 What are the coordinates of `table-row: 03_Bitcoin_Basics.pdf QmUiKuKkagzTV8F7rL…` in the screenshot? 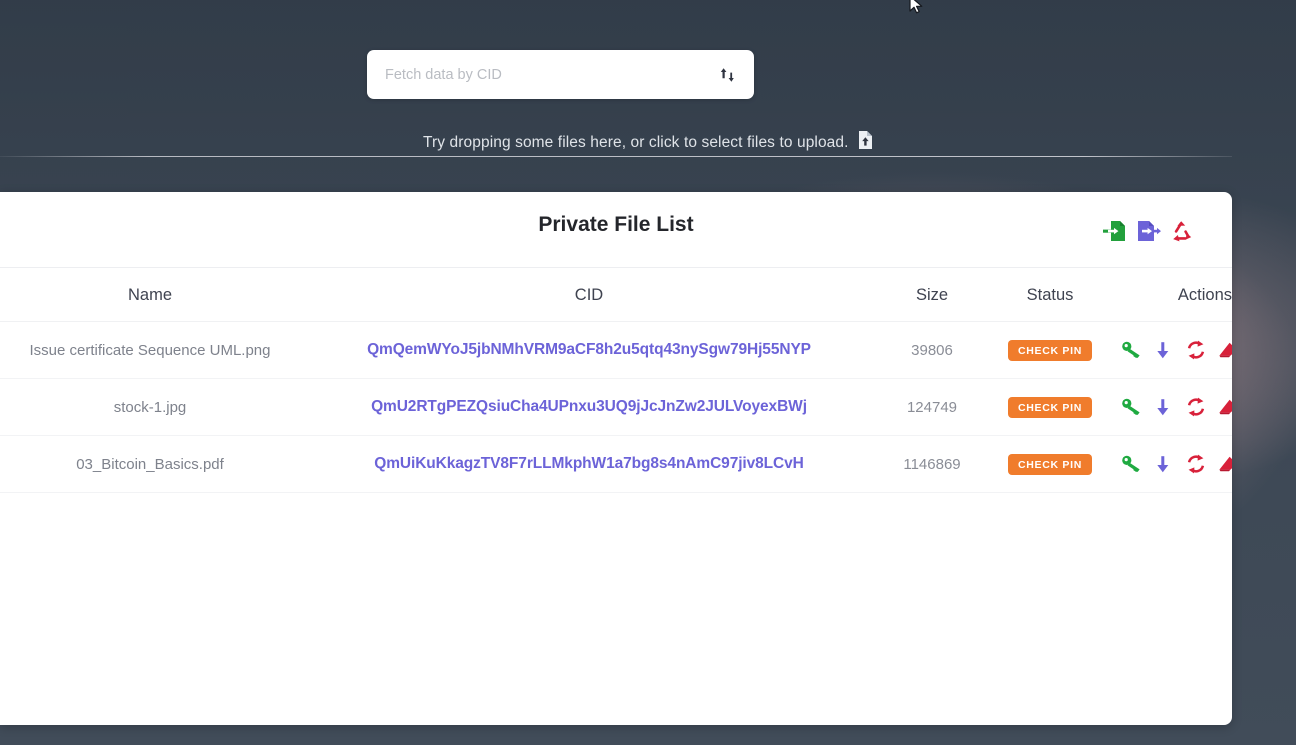 It's located at (616, 464).